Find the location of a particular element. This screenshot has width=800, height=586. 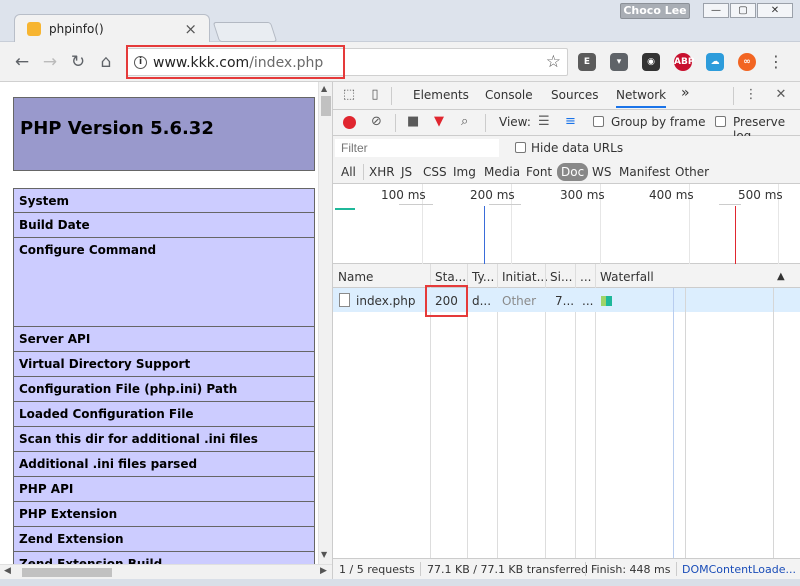

group-by-frame-checkbox is located at coordinates (598, 121).